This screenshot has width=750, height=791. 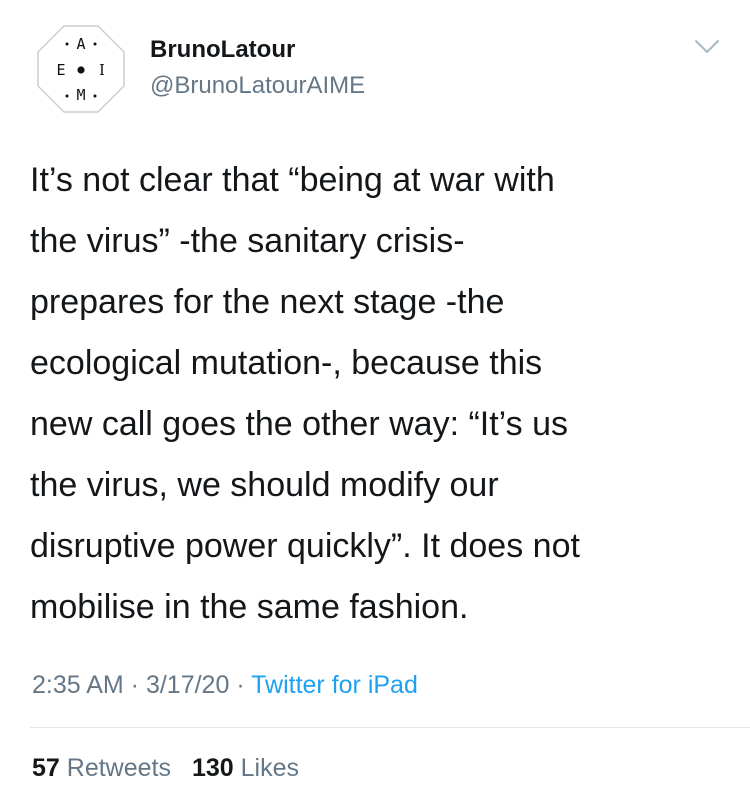 I want to click on tweet-date: 3/17/20, so click(x=187, y=685).